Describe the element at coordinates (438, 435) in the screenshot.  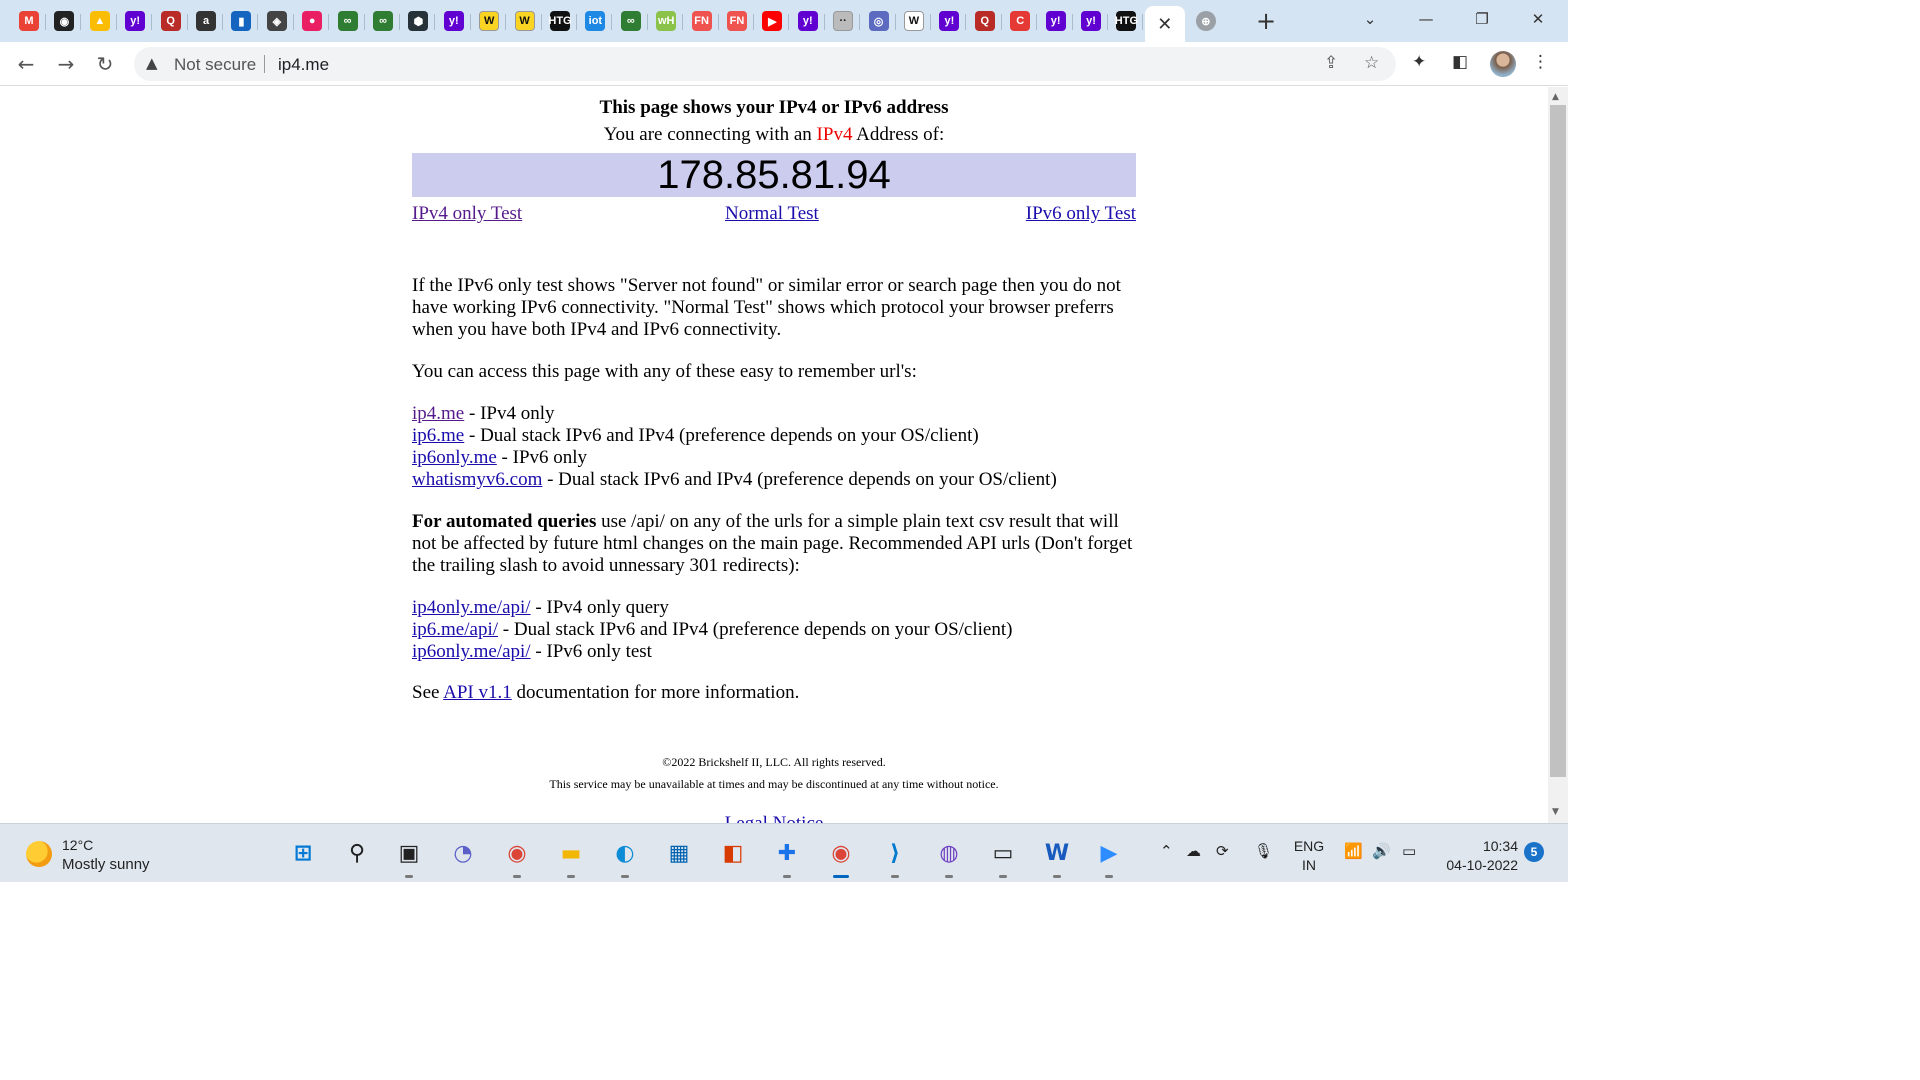
I see `url-link: ip6.me` at that location.